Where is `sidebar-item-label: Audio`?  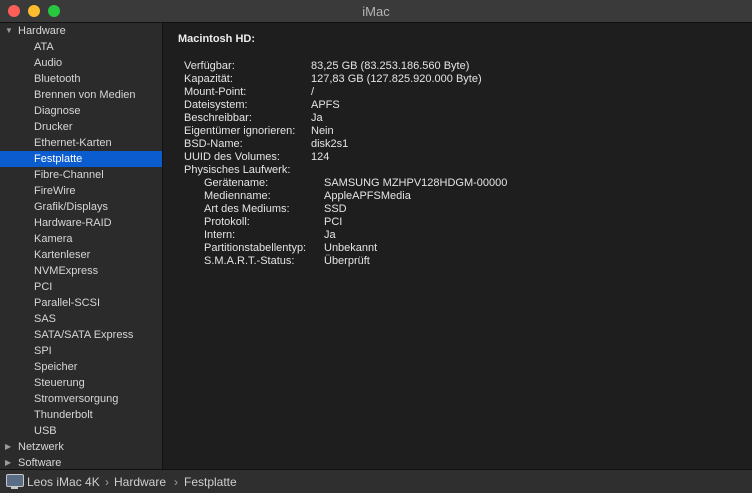
sidebar-item-label: Audio is located at coordinates (48, 63).